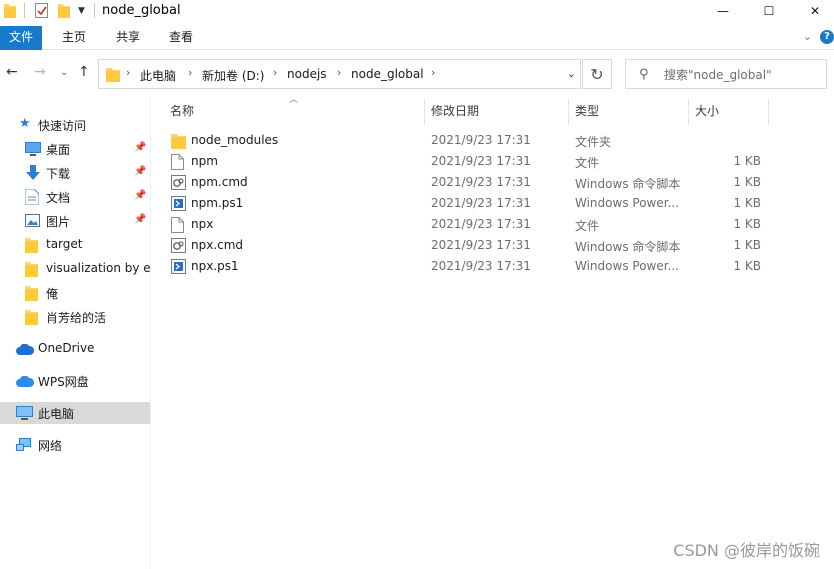 This screenshot has height=569, width=834. I want to click on network-icon, so click(23, 444).